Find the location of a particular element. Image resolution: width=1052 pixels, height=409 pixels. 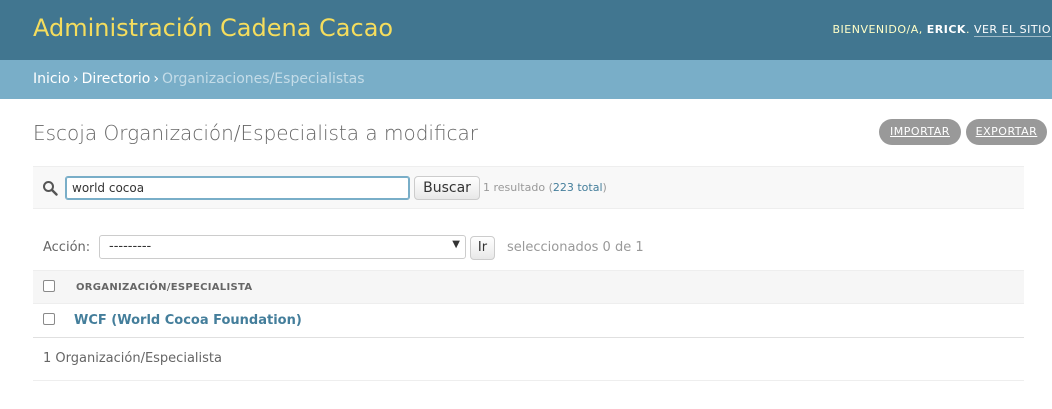

select-all-checkbox is located at coordinates (49, 286).